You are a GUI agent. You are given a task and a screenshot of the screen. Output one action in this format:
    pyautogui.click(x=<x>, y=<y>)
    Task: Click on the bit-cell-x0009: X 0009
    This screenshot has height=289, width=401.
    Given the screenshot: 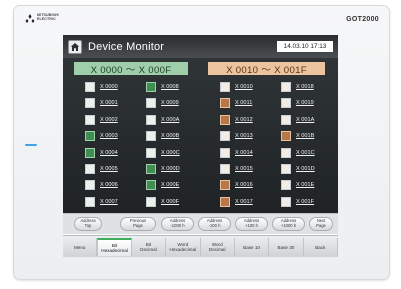 What is the action you would take?
    pyautogui.click(x=162, y=103)
    